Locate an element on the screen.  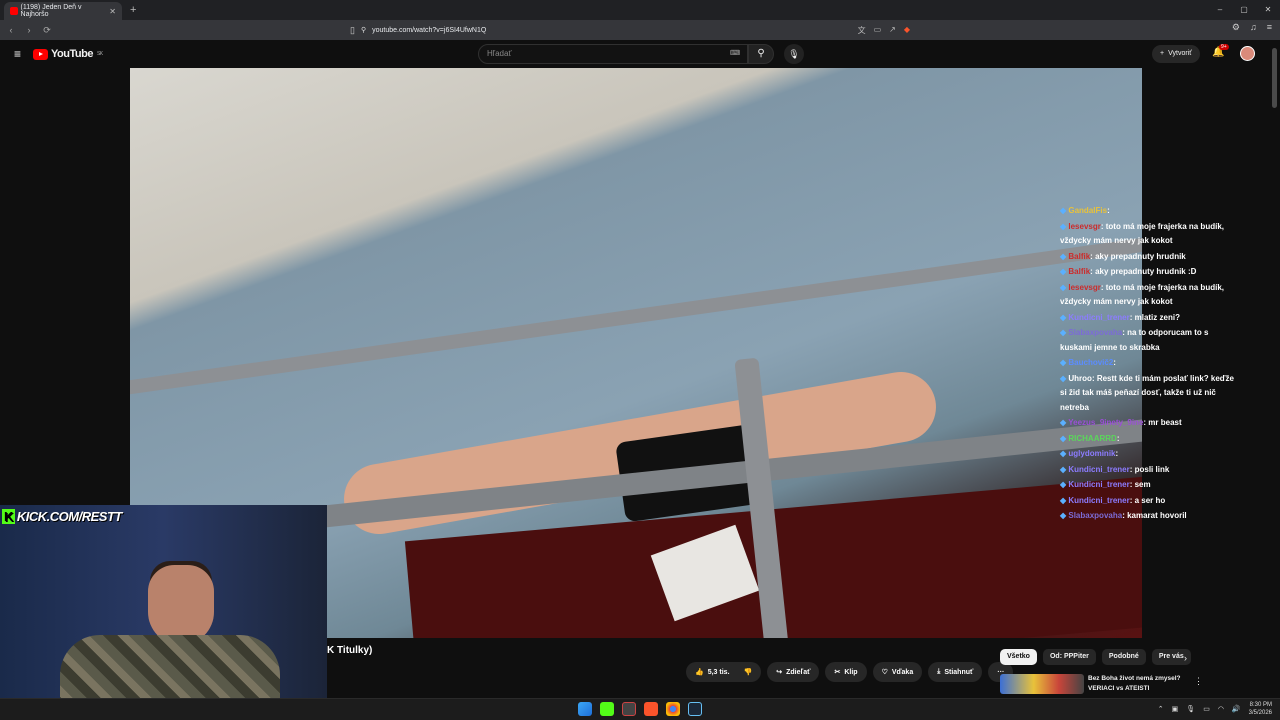
obs-app-icon is located at coordinates (629, 709).